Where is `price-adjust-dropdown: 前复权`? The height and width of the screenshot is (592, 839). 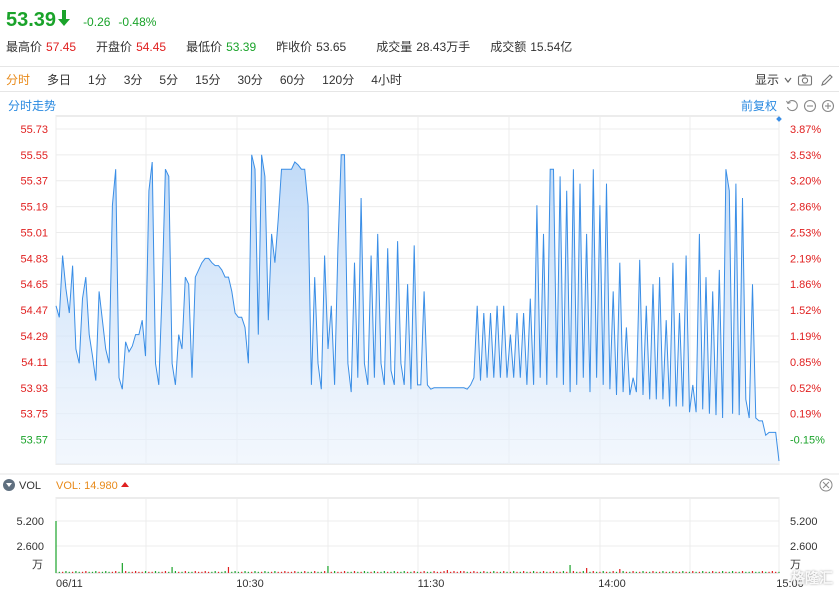 price-adjust-dropdown: 前复权 is located at coordinates (759, 105).